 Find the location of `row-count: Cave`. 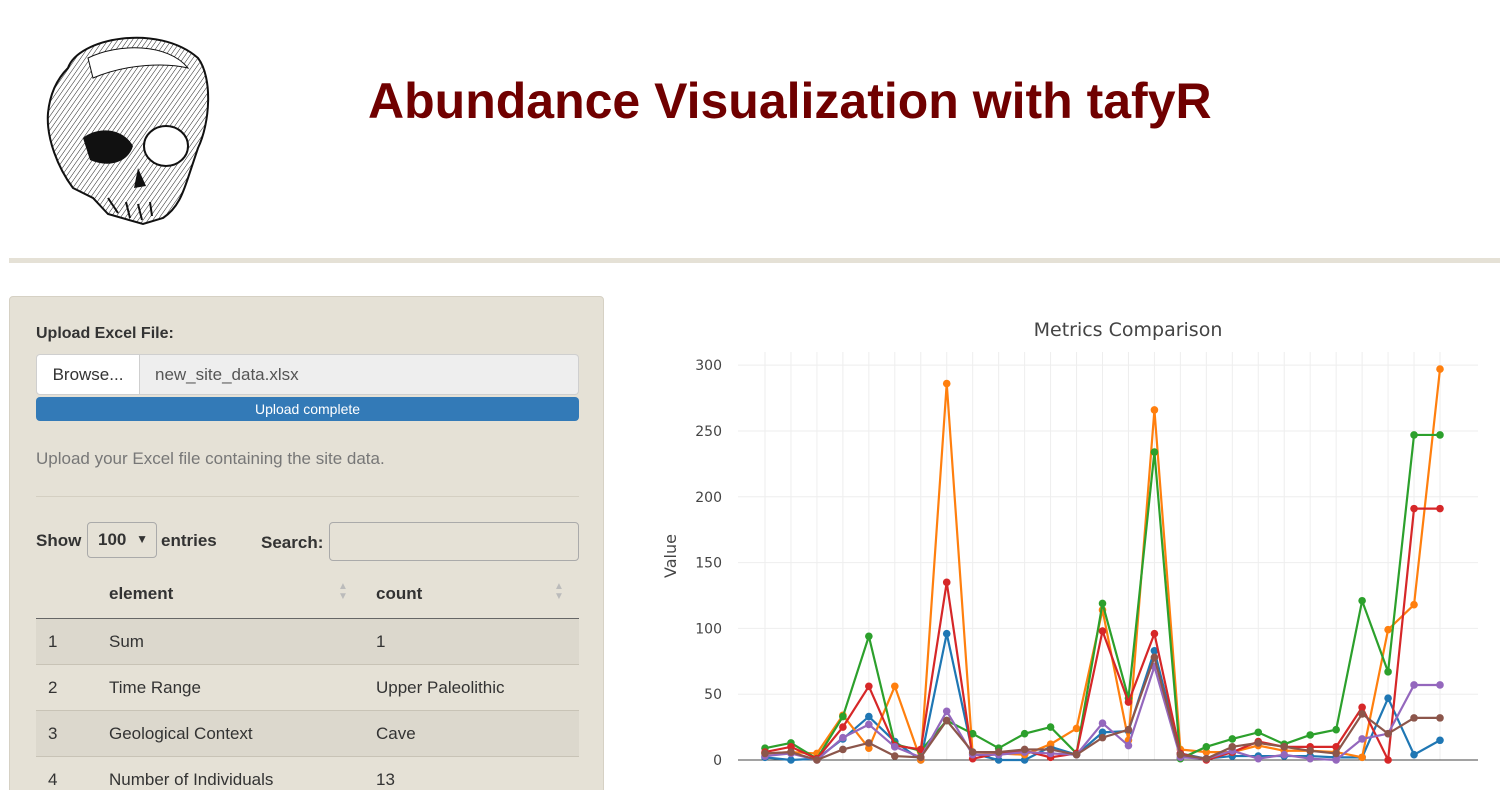

row-count: Cave is located at coordinates (396, 733).